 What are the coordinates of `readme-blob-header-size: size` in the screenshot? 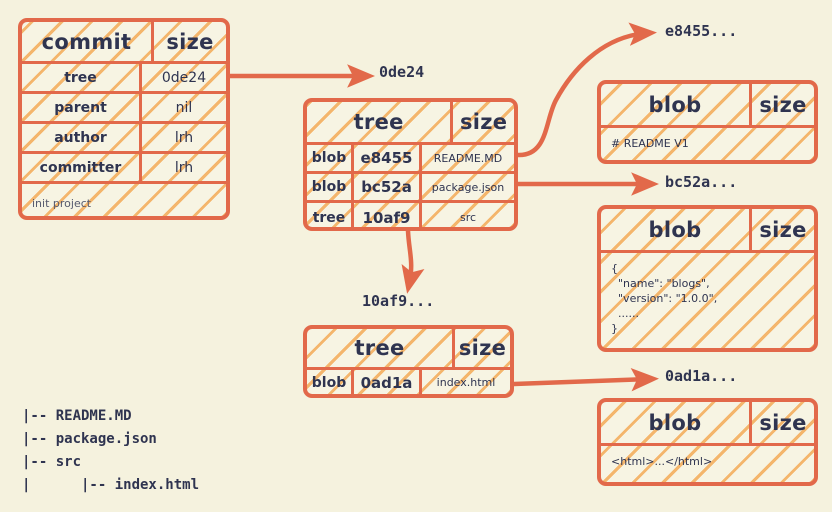 It's located at (783, 104).